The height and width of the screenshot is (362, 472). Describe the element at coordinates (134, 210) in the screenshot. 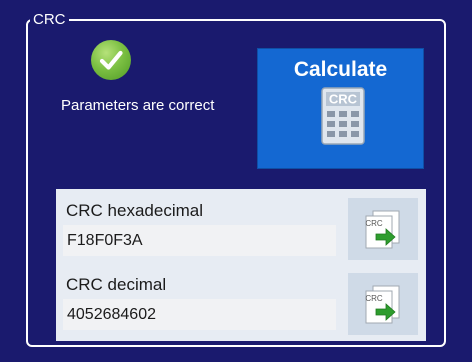

I see `crc-hex-label: CRC hexadecimal` at that location.